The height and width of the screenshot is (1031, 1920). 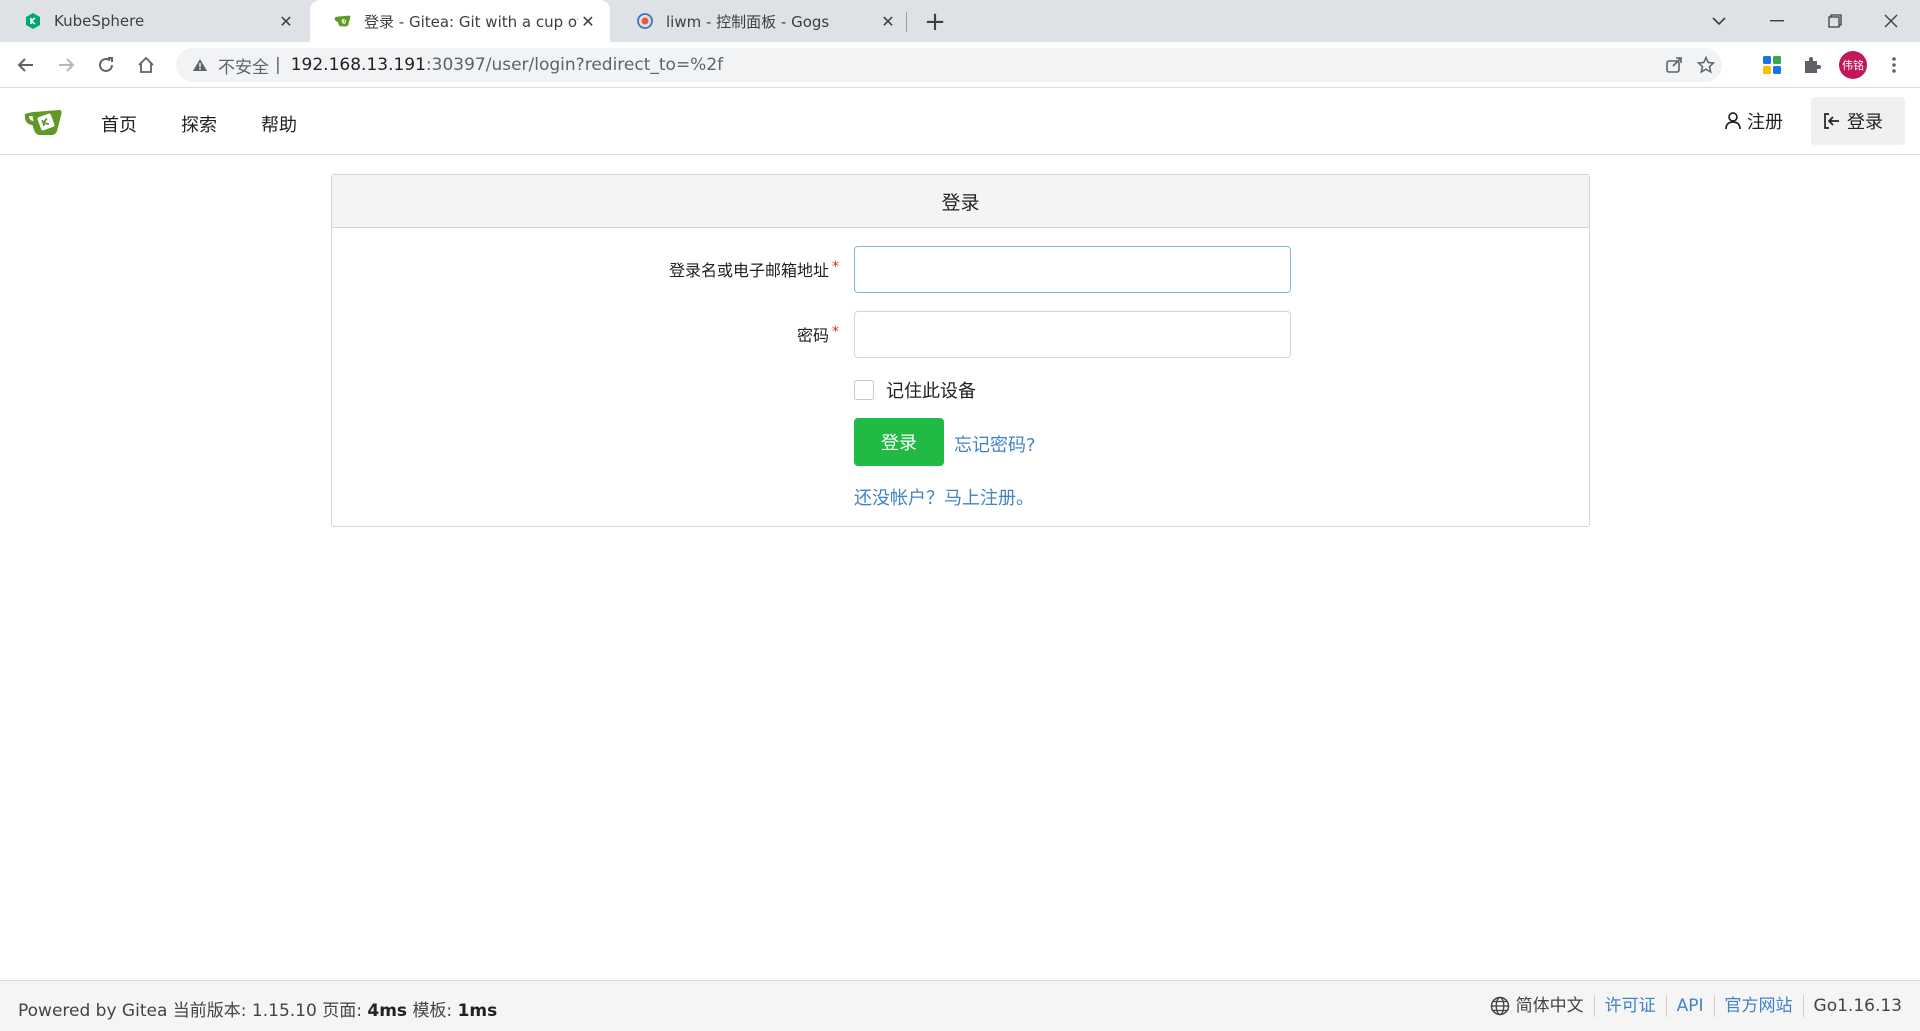 I want to click on back-button, so click(x=26, y=65).